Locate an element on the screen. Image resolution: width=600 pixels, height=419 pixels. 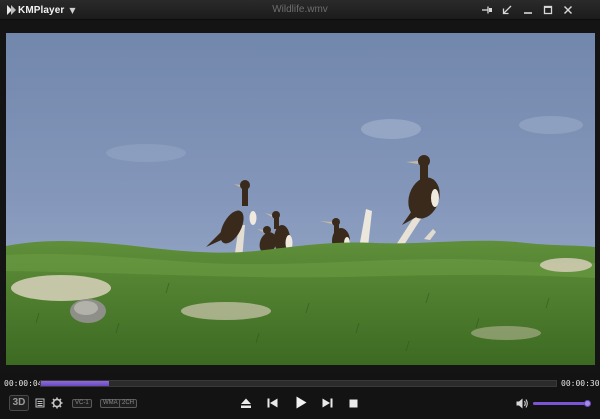
3d-mode-button: 3D is located at coordinates (19, 403).